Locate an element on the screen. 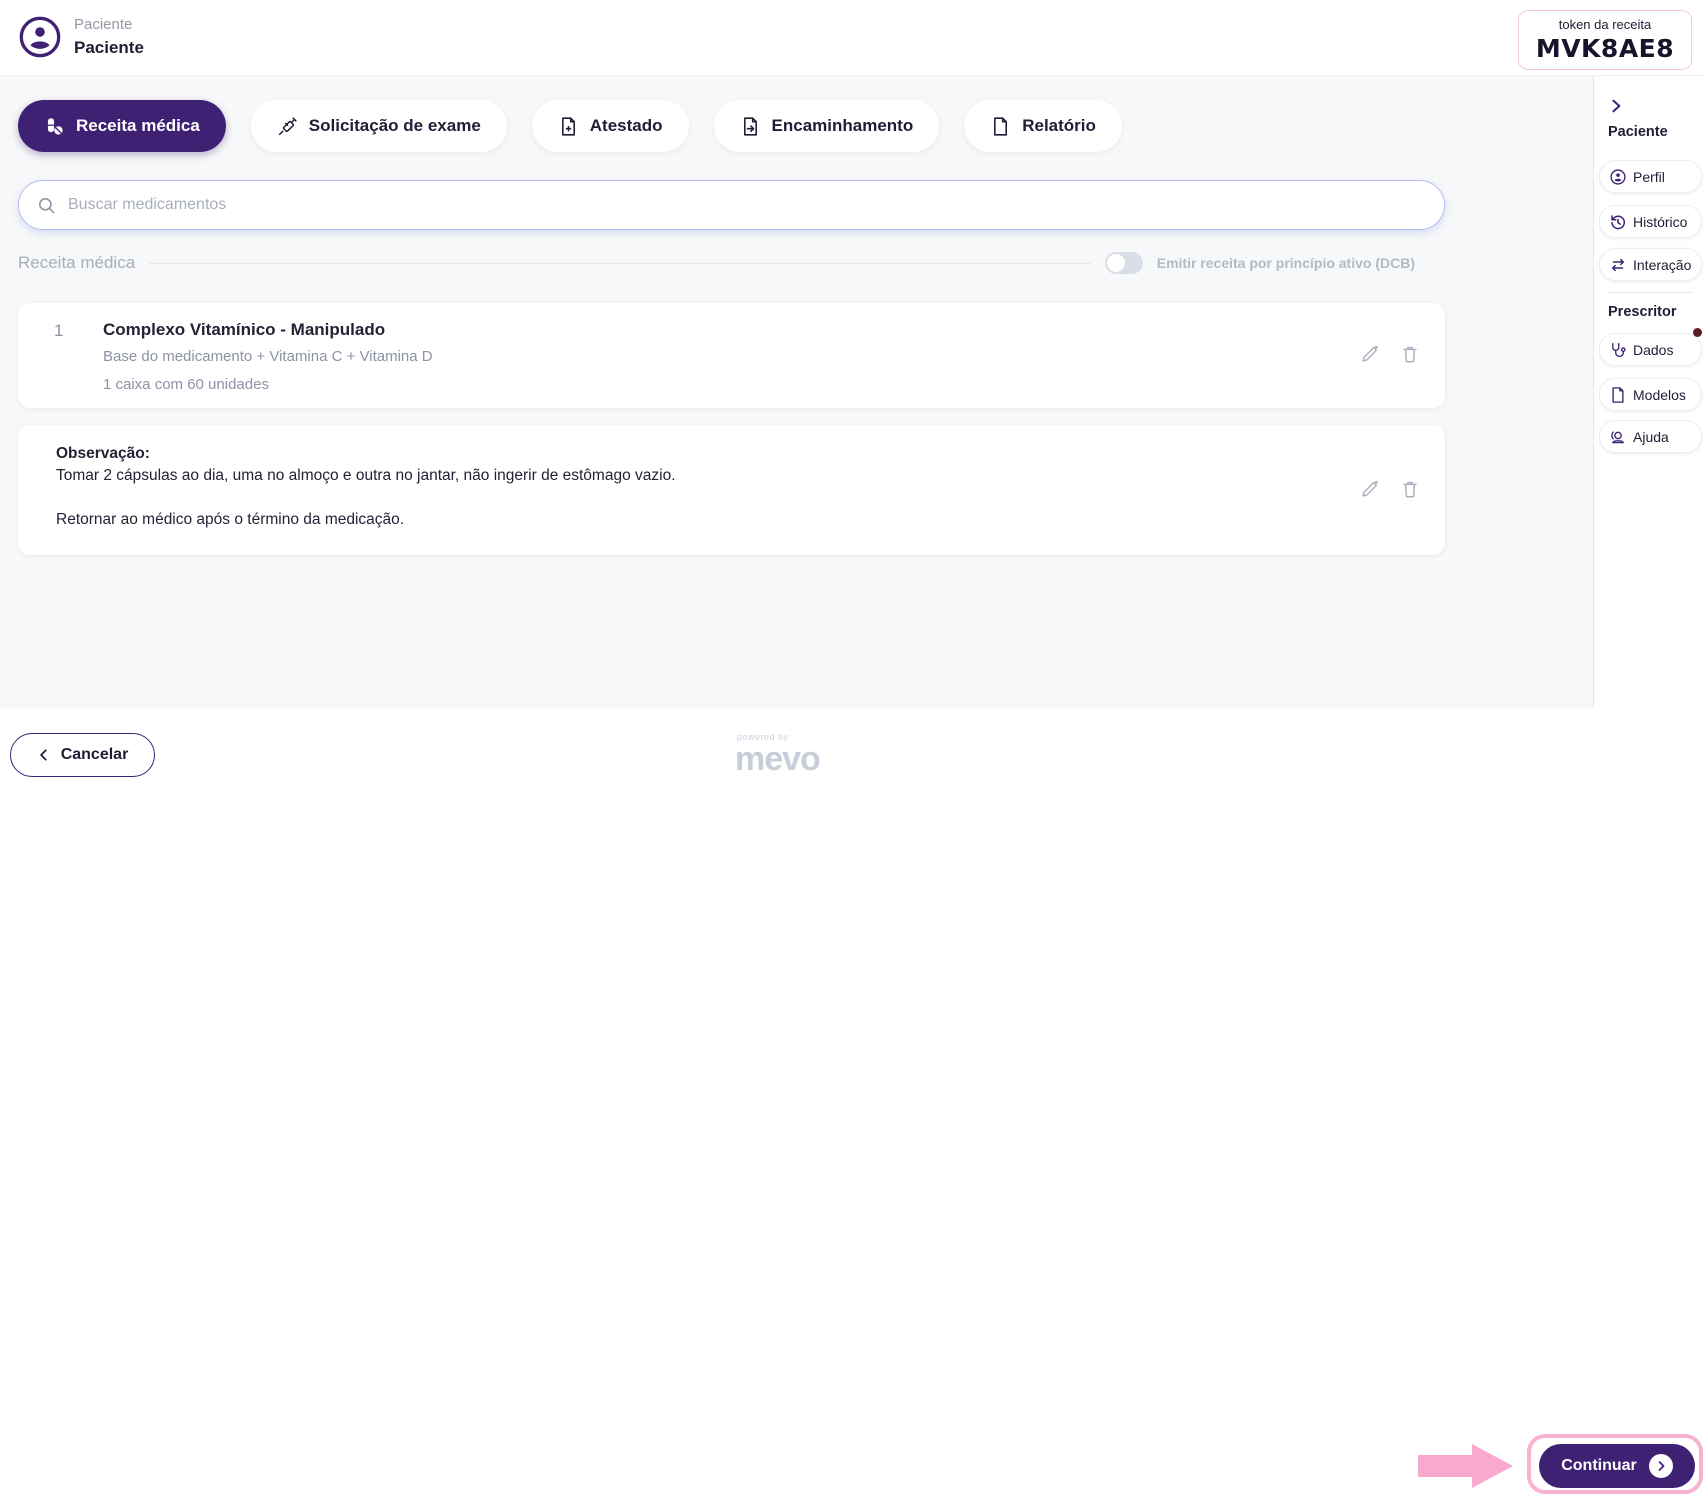  cancel-button: Cancelar is located at coordinates (82, 755).